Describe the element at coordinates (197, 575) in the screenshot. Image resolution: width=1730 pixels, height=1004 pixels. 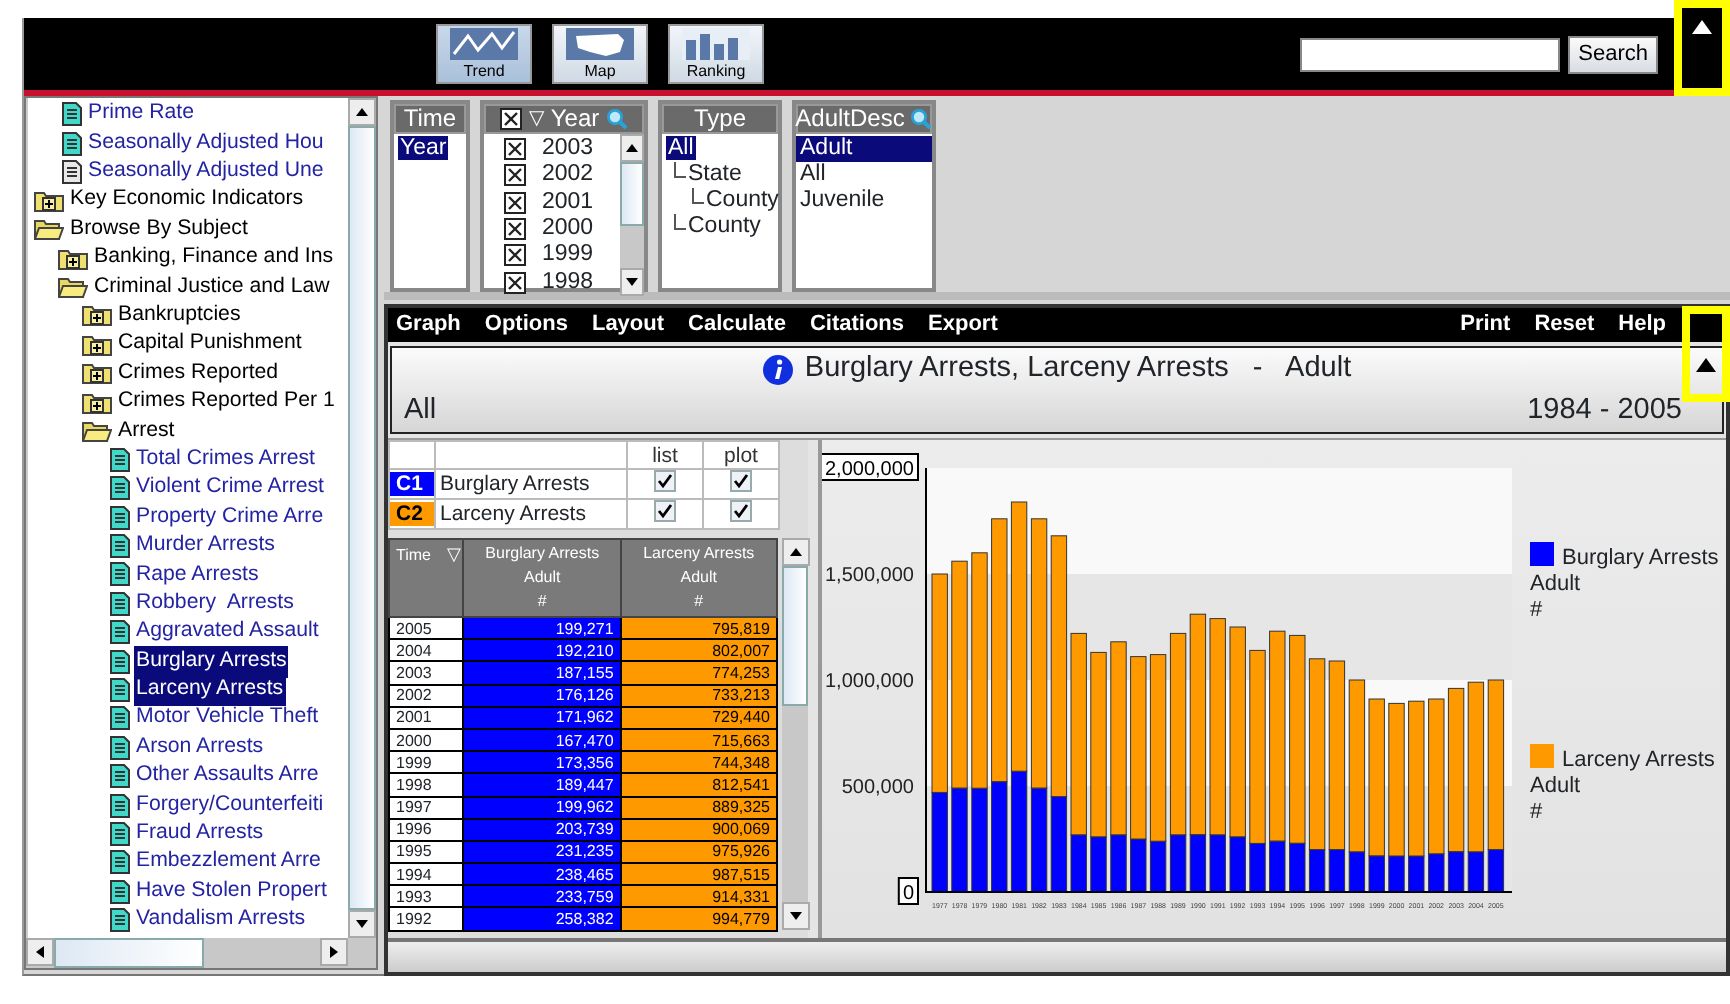
I see `tree-item: Rape Arrests` at that location.